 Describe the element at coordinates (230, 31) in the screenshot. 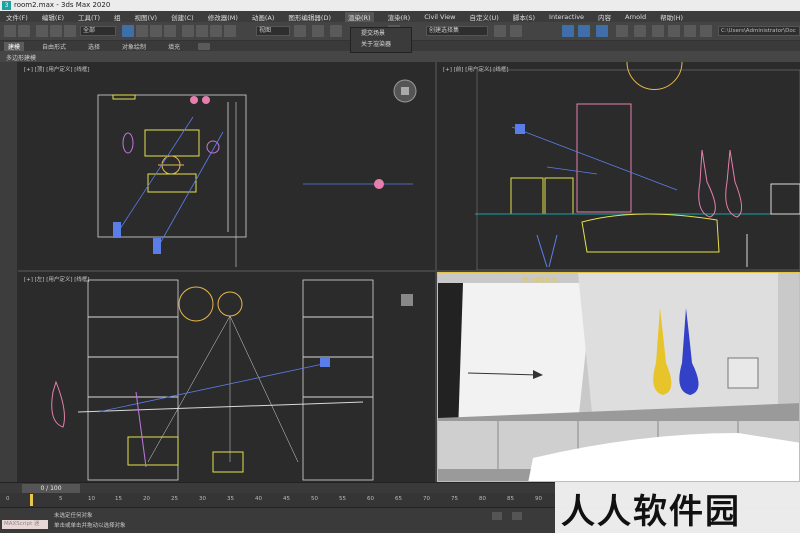

I see `placement-icon` at that location.